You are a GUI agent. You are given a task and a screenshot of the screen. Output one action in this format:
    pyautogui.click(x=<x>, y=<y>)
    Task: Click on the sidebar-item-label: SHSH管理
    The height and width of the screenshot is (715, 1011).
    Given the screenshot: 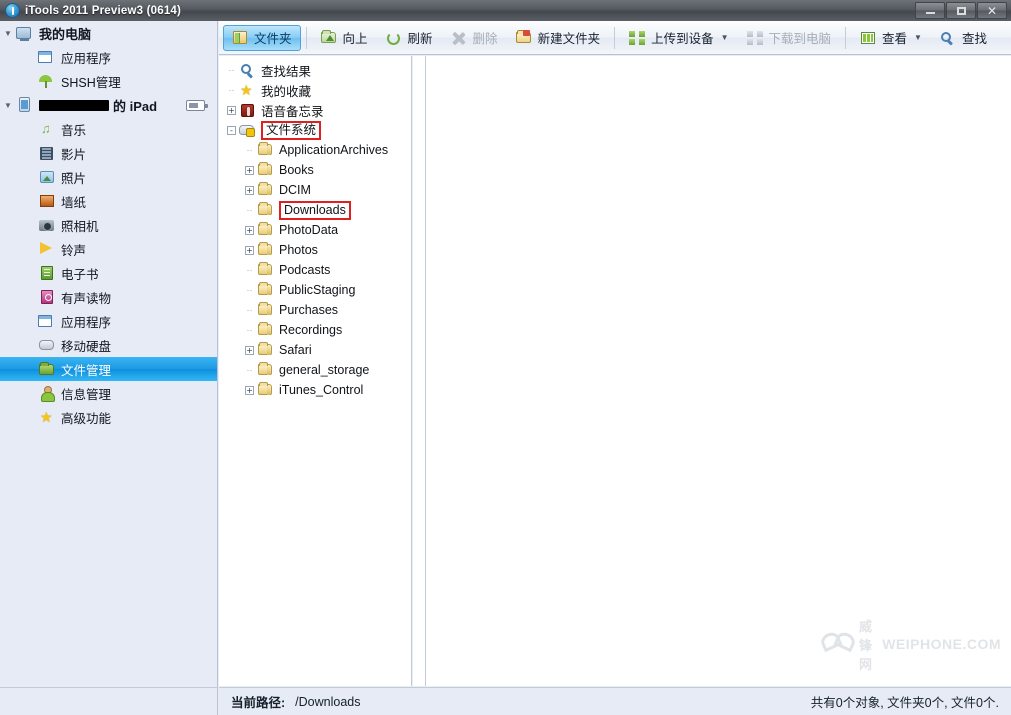 What is the action you would take?
    pyautogui.click(x=91, y=82)
    